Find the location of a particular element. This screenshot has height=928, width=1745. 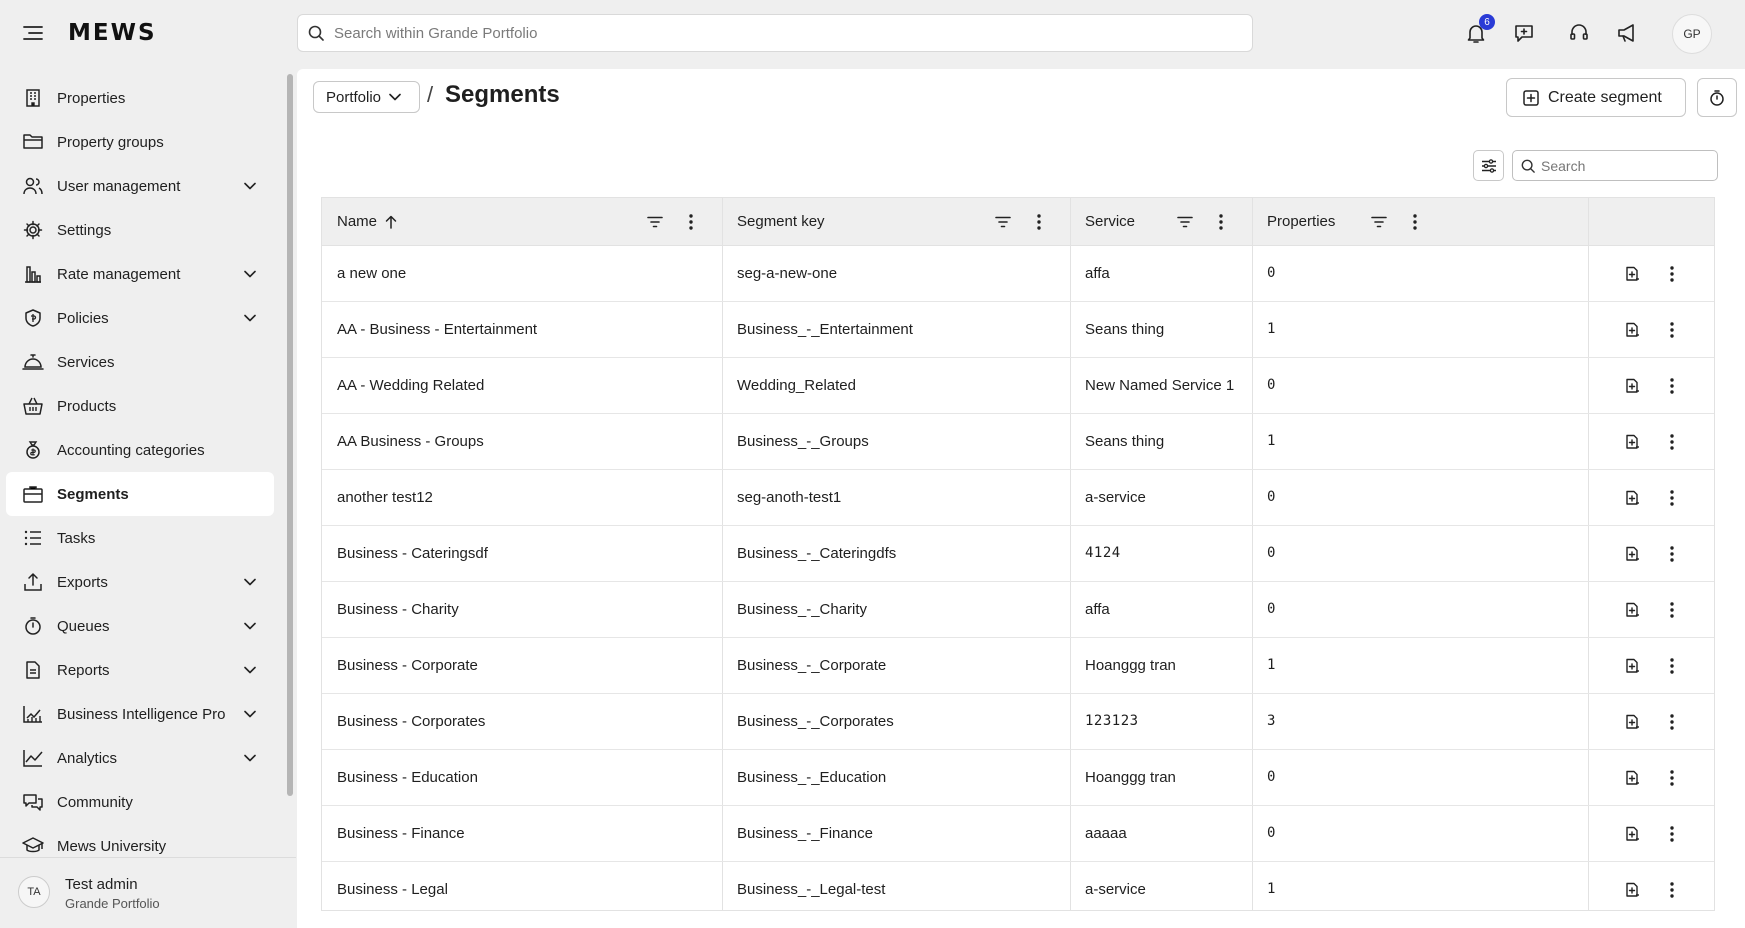

notifications-bell-icon: 6 is located at coordinates (1478, 31).